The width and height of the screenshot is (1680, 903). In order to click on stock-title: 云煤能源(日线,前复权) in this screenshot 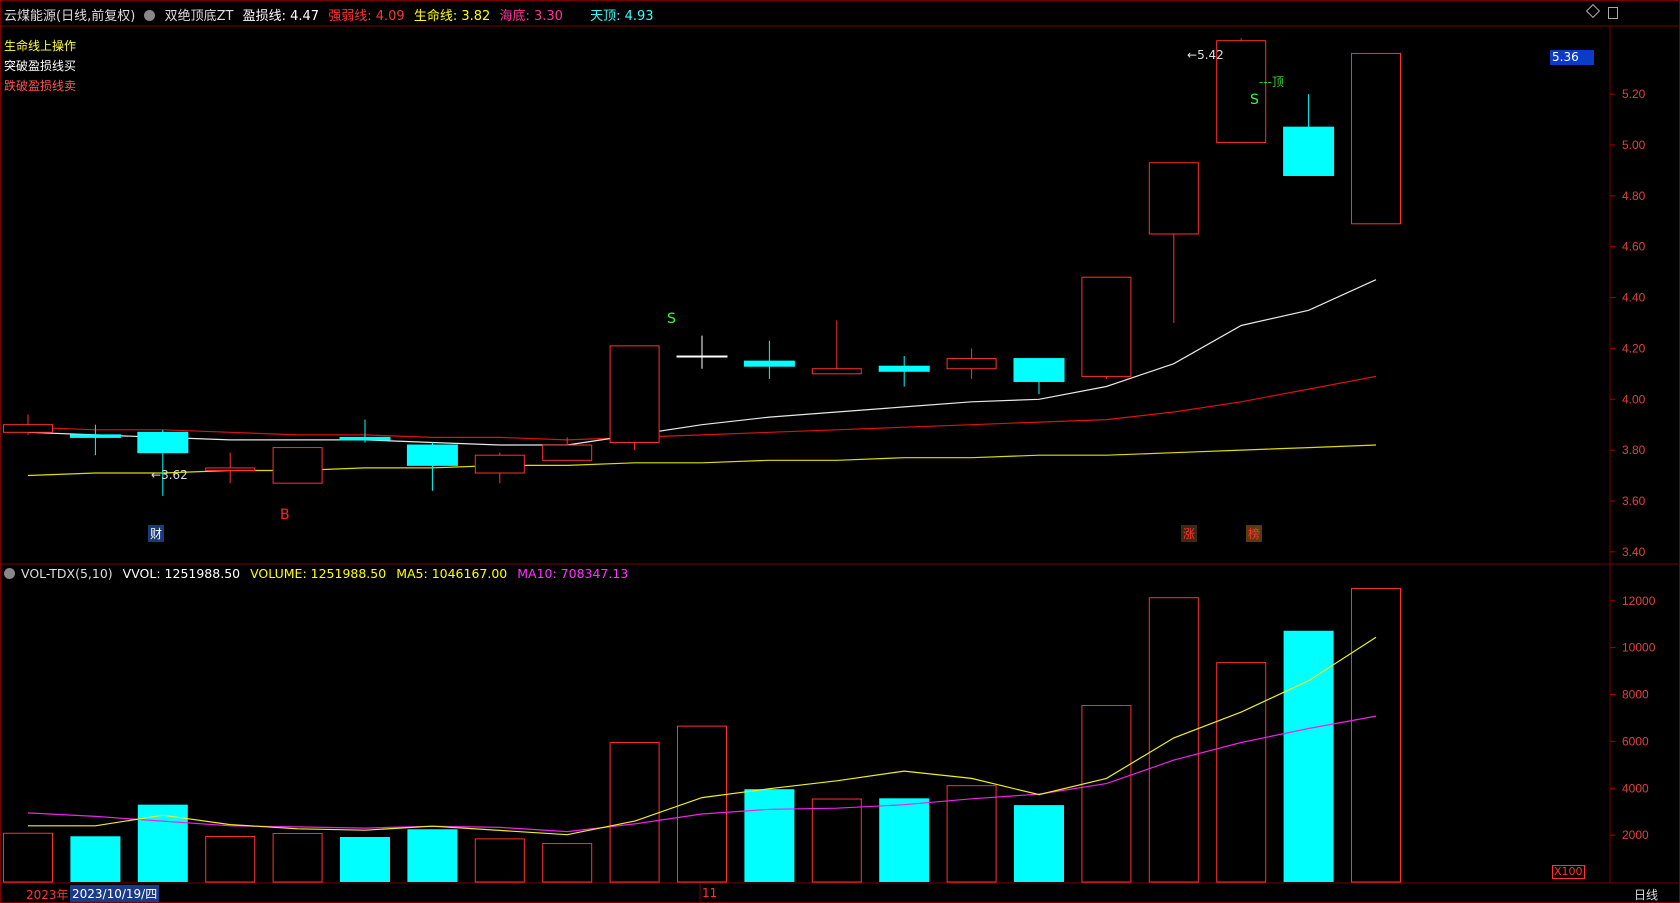, I will do `click(69, 16)`.